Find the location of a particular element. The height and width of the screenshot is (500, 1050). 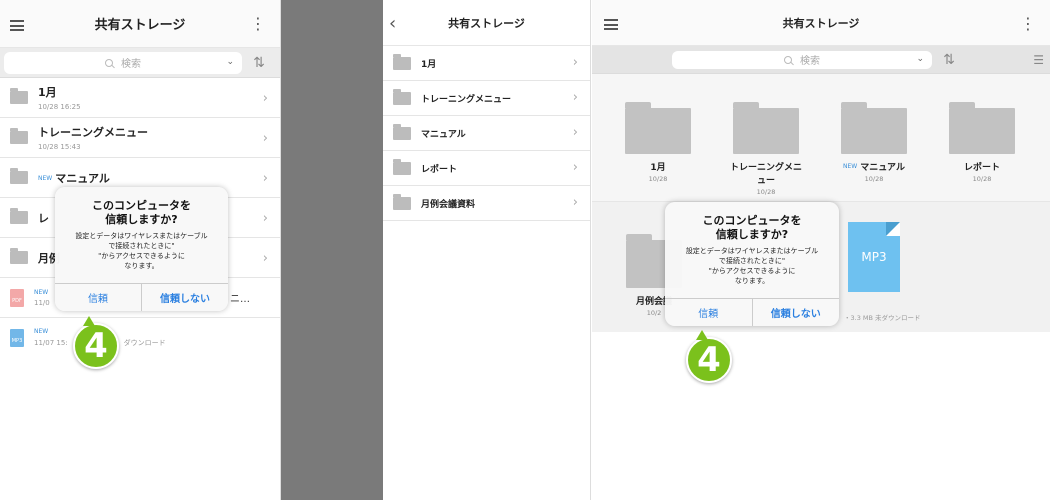

list-item: 1月 › is located at coordinates (486, 63).